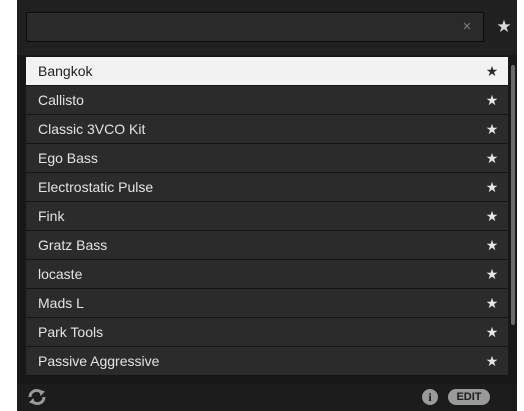 Image resolution: width=524 pixels, height=411 pixels. I want to click on search-box: ×, so click(255, 27).